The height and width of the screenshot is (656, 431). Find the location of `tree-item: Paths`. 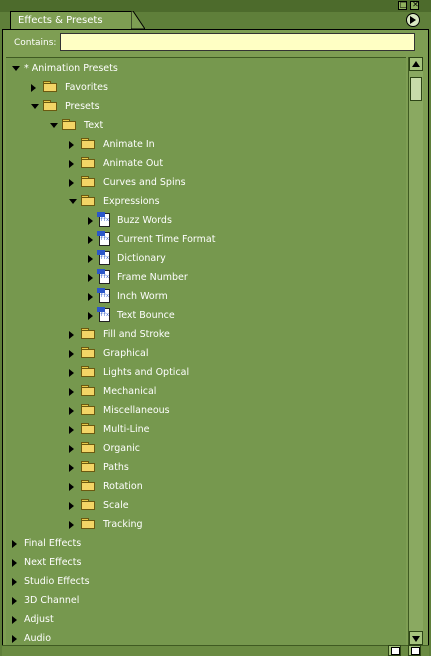

tree-item: Paths is located at coordinates (206, 467).